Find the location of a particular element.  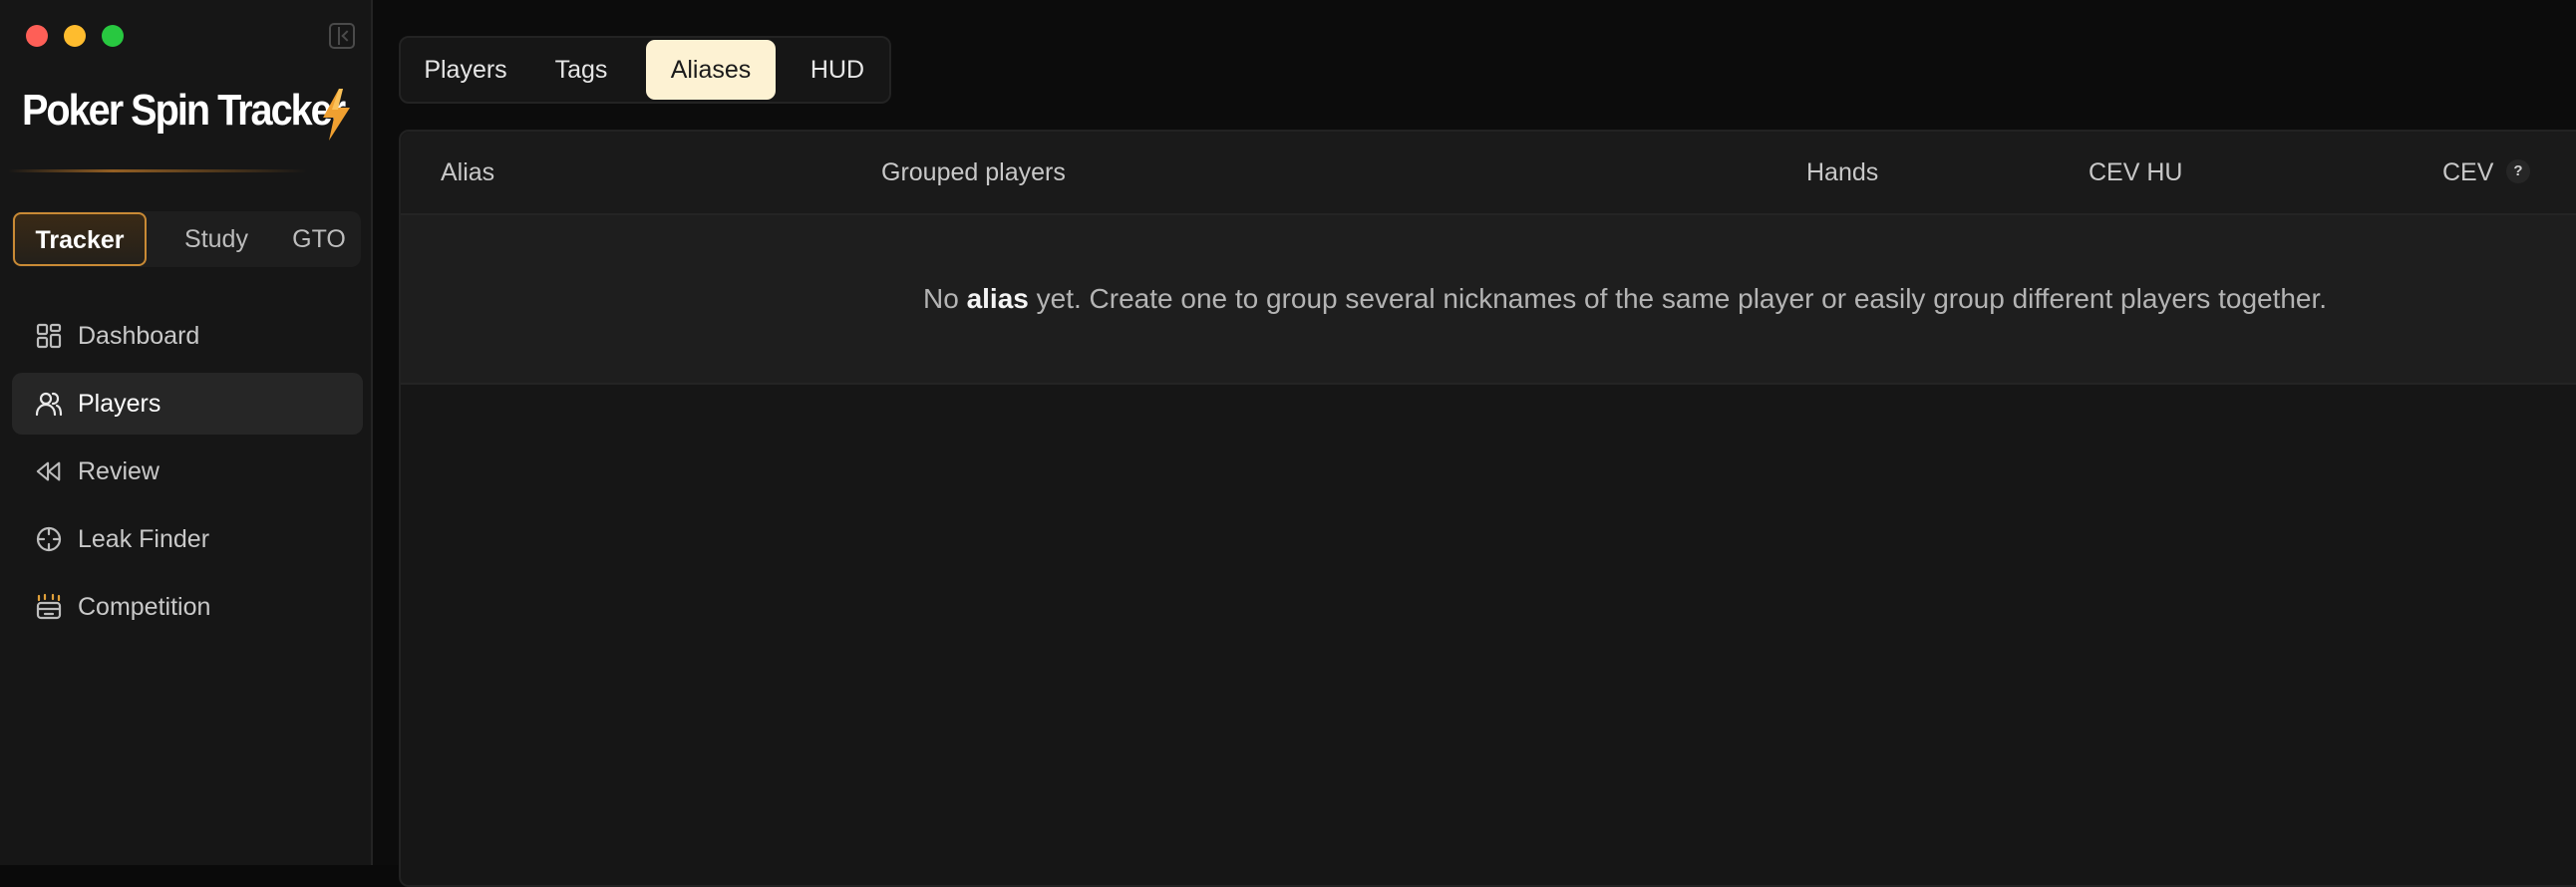

empty-prefix: No is located at coordinates (945, 298).